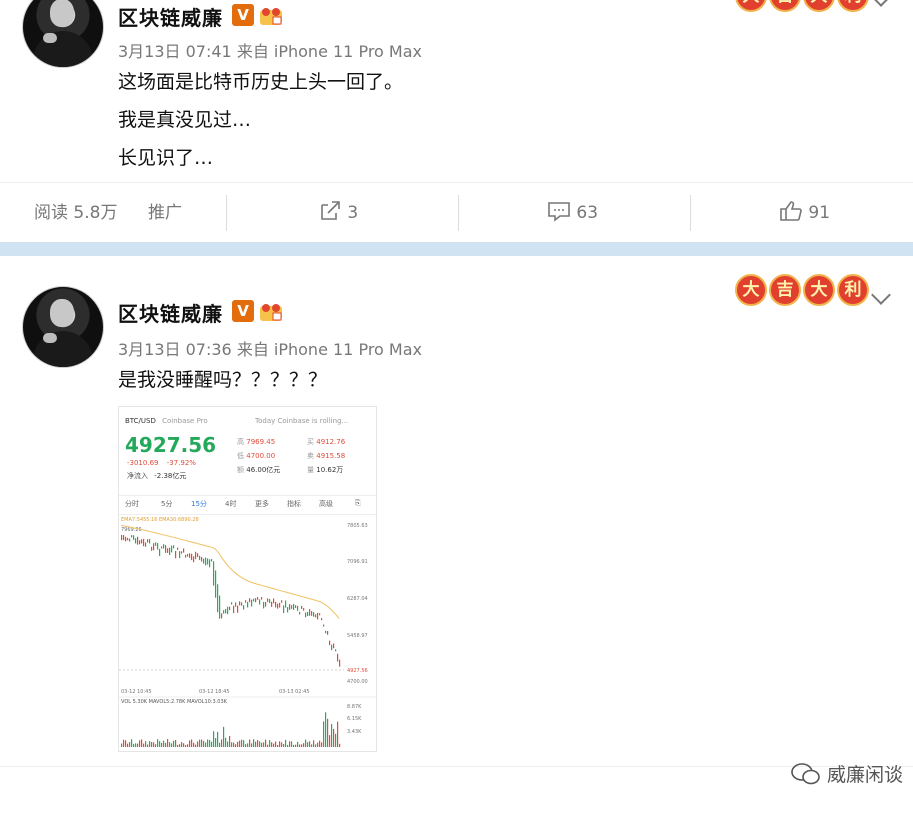 The image size is (913, 827). I want to click on exchange-label: Coinbase Pro, so click(185, 421).